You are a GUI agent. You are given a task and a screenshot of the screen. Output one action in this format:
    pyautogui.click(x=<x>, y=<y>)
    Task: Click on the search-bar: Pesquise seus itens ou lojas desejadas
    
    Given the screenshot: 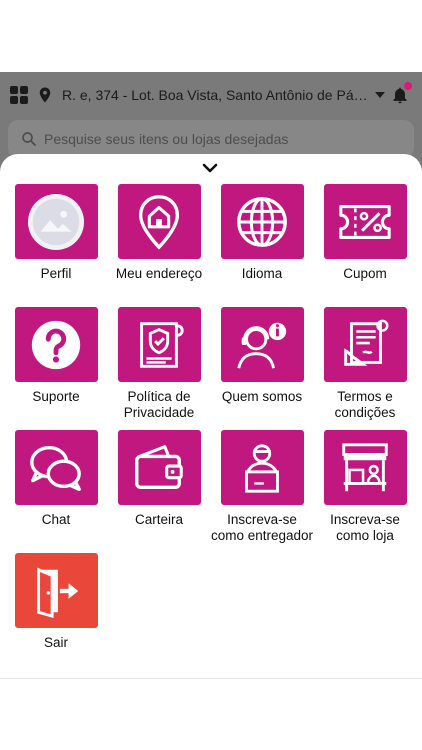 What is the action you would take?
    pyautogui.click(x=211, y=139)
    